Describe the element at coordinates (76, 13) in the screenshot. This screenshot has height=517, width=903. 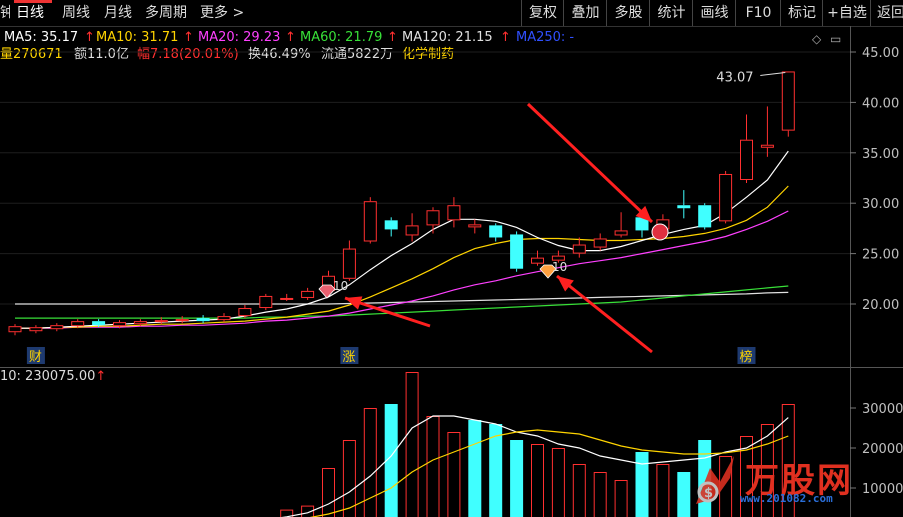
I see `tab-weekly: 周线` at that location.